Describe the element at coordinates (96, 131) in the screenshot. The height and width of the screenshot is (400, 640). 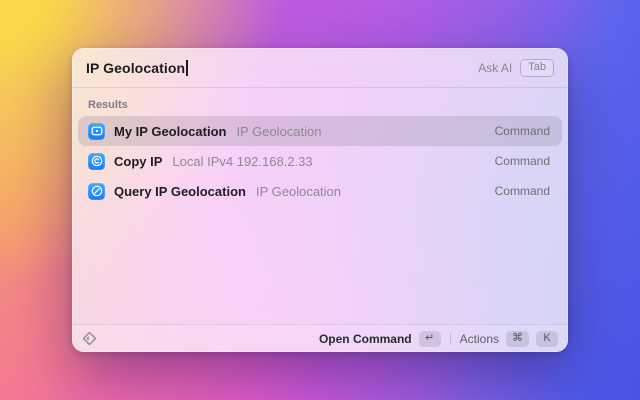
I see `screen-location-icon` at that location.